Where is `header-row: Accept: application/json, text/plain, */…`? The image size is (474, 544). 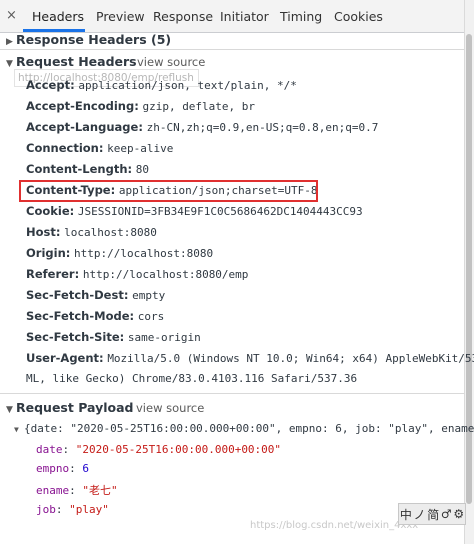
header-row: Accept: application/json, text/plain, */… is located at coordinates (161, 85).